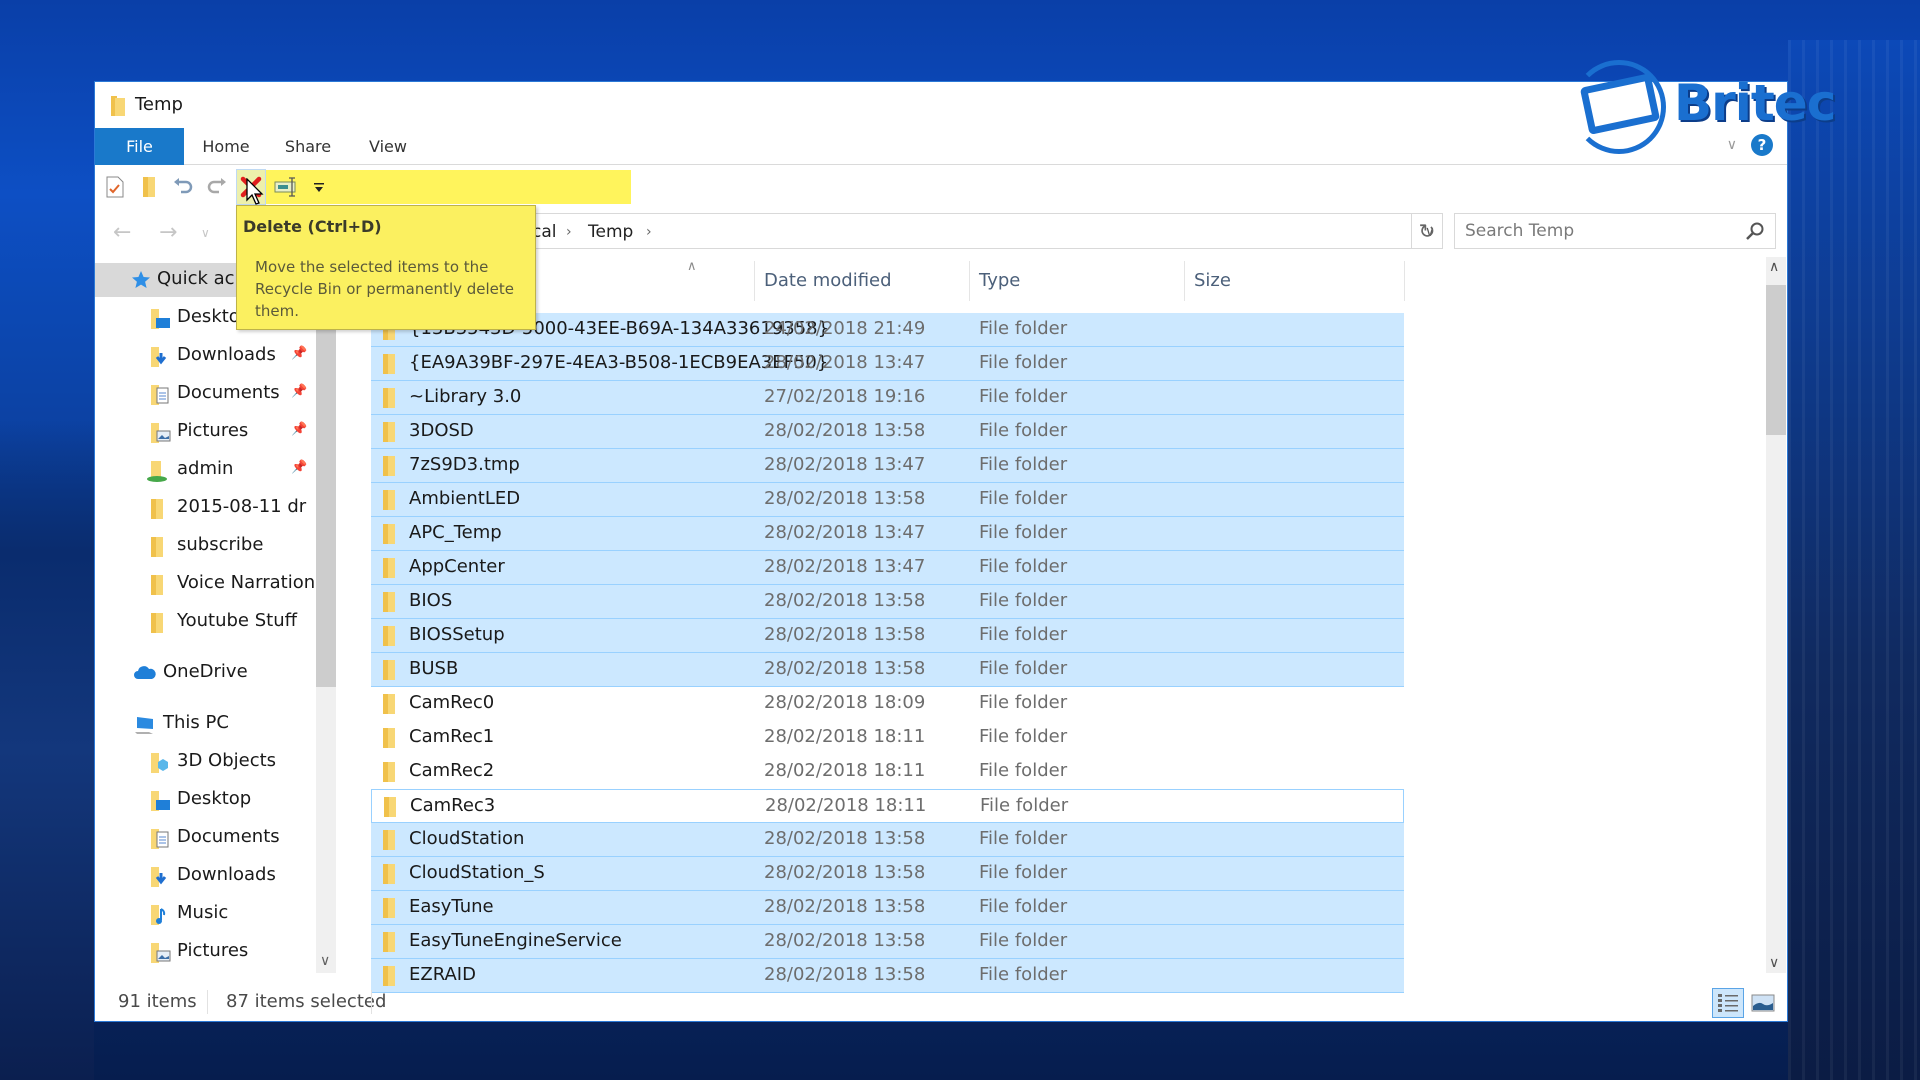 The image size is (1920, 1080). I want to click on nav-label: Downloads, so click(226, 354).